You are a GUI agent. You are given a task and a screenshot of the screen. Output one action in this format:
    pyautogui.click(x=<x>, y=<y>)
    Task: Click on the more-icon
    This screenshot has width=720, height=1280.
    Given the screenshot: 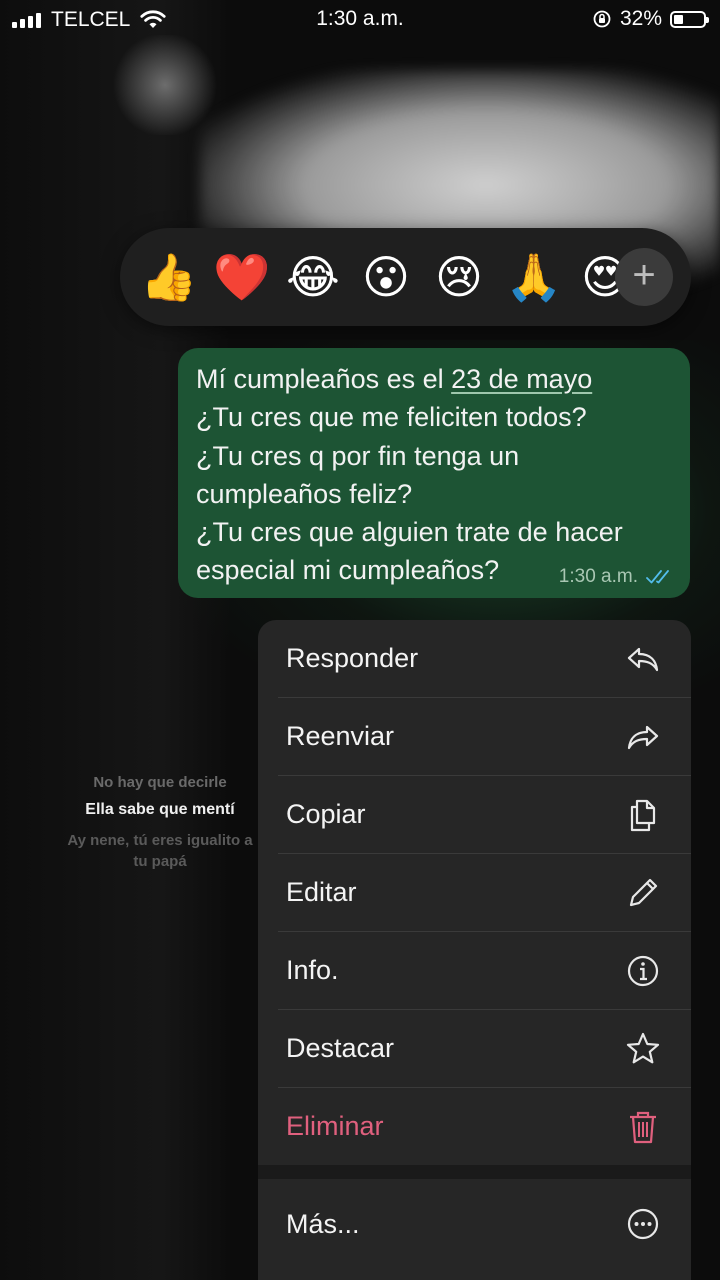 What is the action you would take?
    pyautogui.click(x=643, y=1224)
    